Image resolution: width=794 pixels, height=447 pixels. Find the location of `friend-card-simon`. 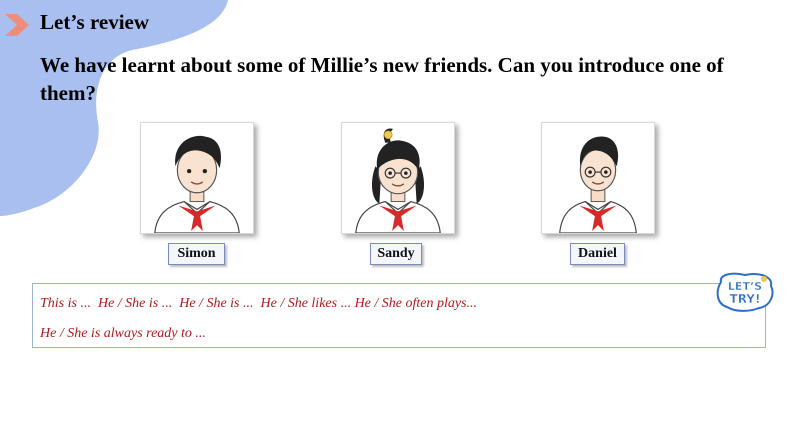

friend-card-simon is located at coordinates (197, 178).